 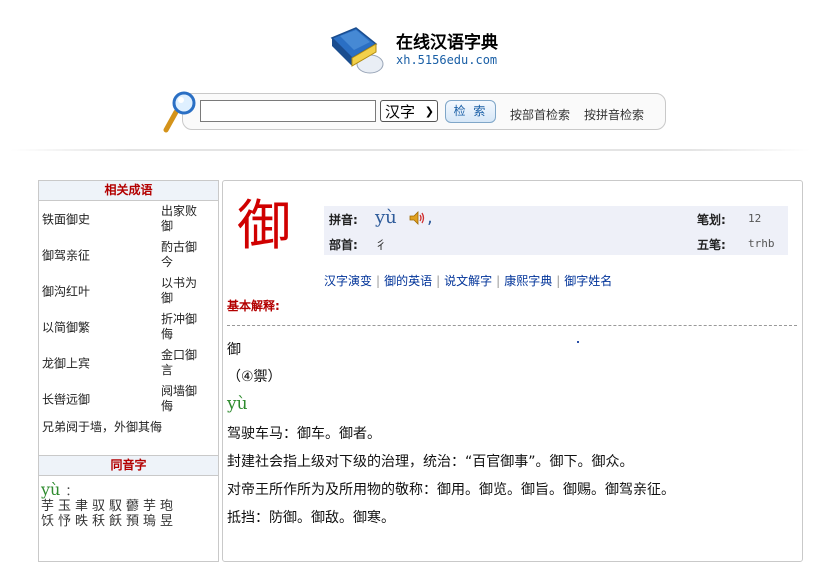 What do you see at coordinates (128, 327) in the screenshot?
I see `idiom-row: 以简御繁 折冲御侮` at bounding box center [128, 327].